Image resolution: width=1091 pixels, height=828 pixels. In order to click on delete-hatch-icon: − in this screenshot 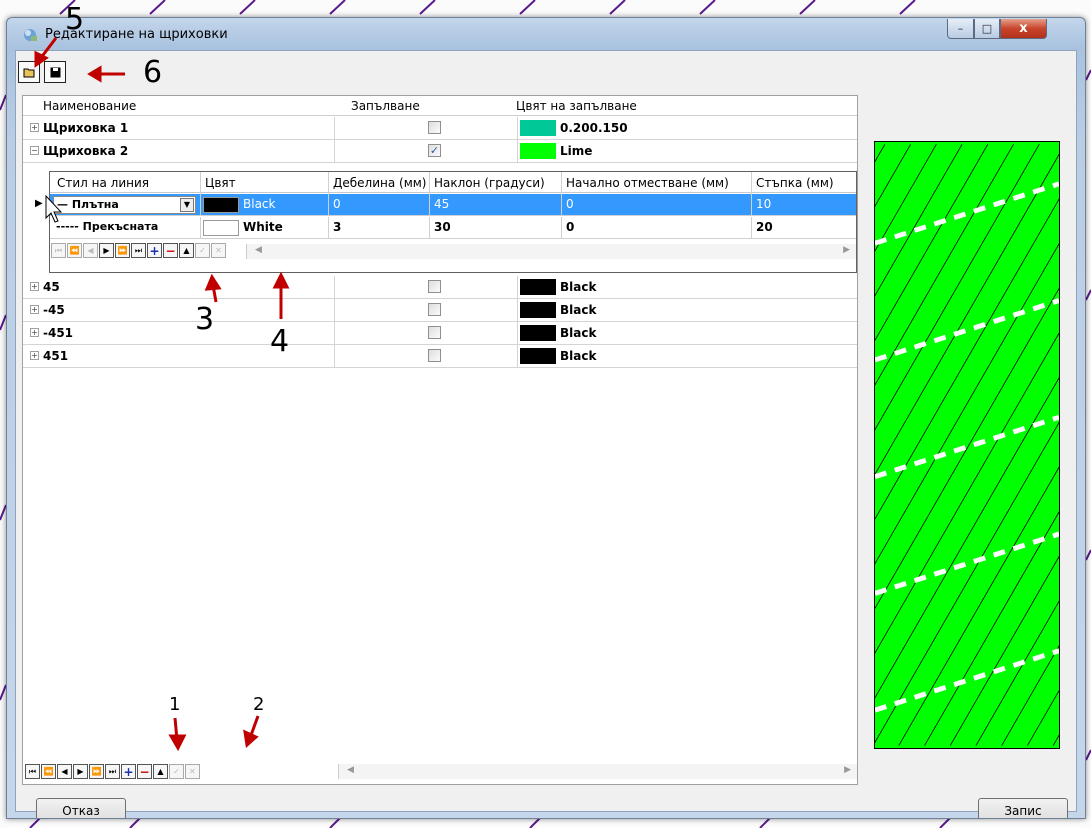, I will do `click(144, 771)`.